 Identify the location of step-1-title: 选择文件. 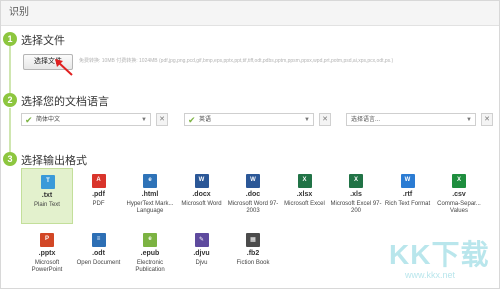
(43, 41).